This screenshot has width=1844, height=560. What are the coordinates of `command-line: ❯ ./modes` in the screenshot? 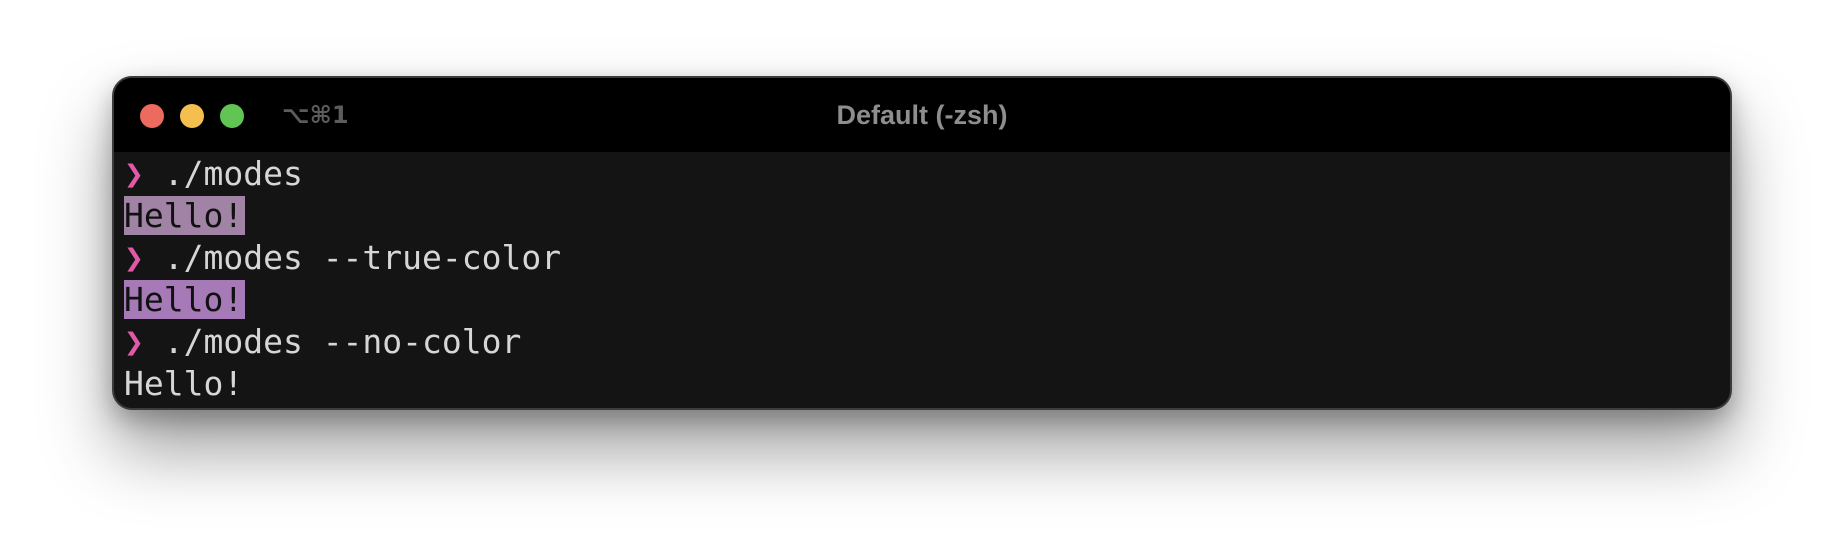 It's located at (927, 174).